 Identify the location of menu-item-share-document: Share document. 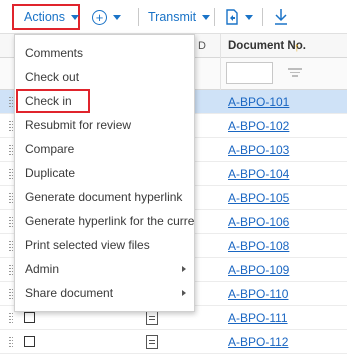
(104, 293).